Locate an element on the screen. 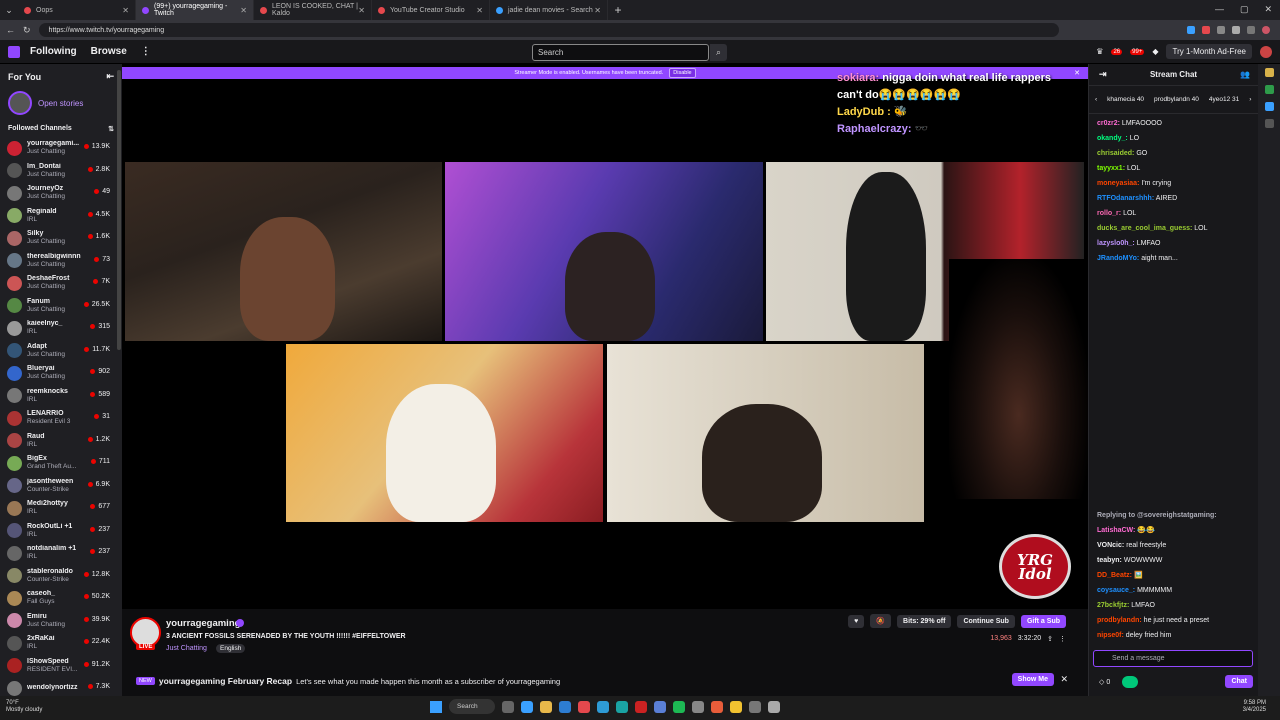  notifications-badge: 26 is located at coordinates (1117, 51).